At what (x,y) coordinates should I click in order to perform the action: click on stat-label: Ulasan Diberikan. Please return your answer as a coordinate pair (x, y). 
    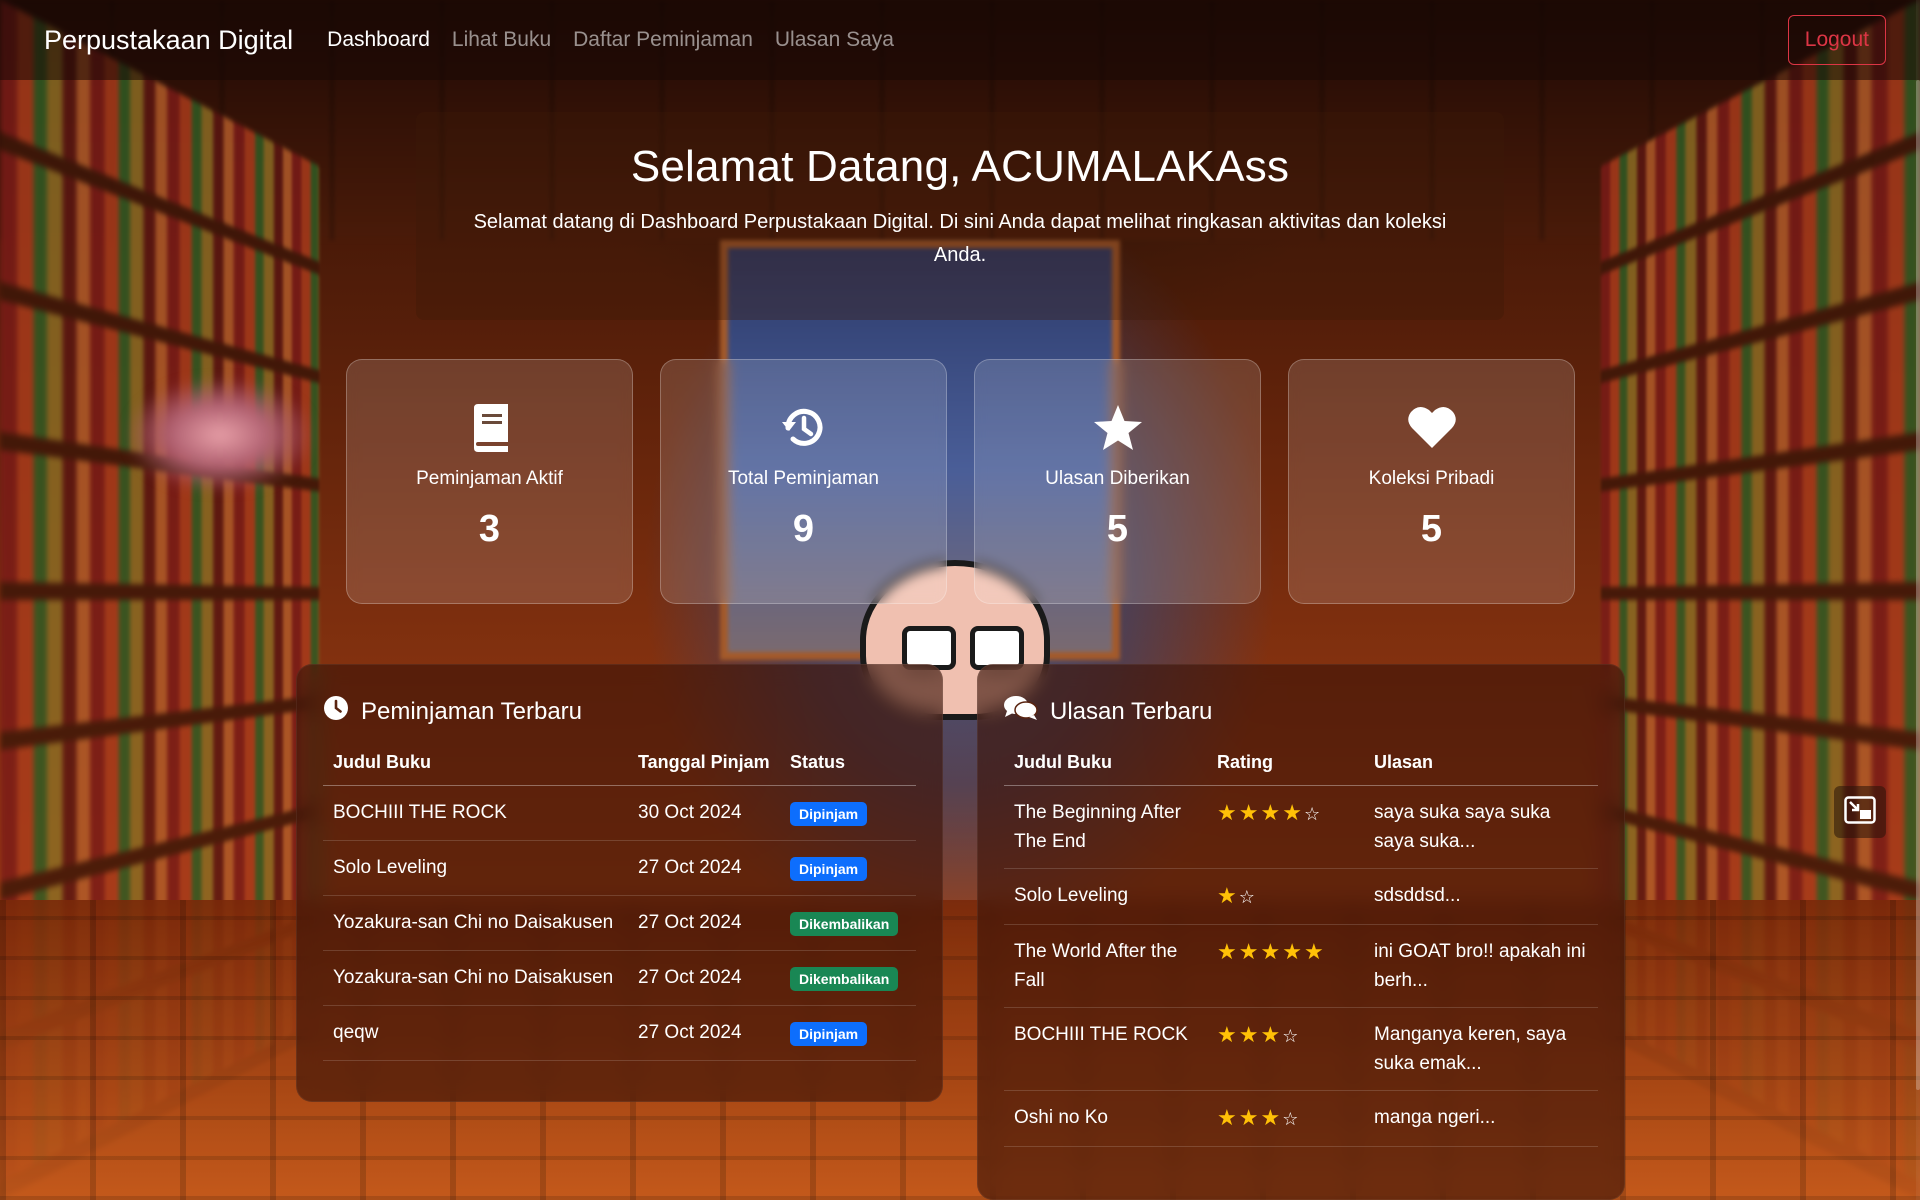
    Looking at the image, I should click on (1117, 479).